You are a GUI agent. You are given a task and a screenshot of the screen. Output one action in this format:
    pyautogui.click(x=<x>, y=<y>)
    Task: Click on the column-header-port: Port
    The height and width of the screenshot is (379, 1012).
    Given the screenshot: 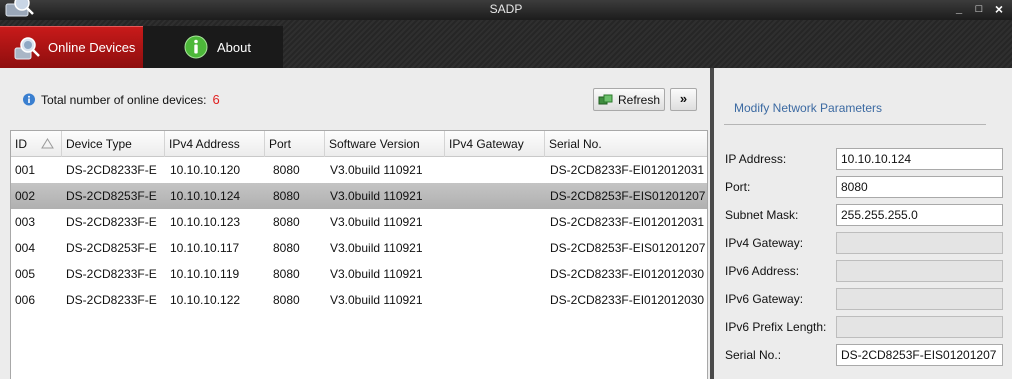 What is the action you would take?
    pyautogui.click(x=295, y=144)
    